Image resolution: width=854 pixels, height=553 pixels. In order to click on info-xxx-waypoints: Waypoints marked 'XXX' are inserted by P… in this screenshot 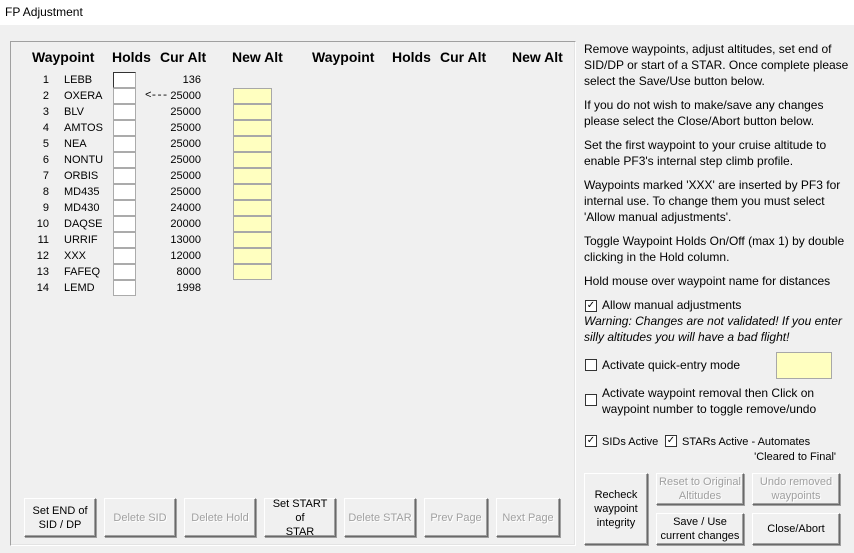, I will do `click(712, 201)`.